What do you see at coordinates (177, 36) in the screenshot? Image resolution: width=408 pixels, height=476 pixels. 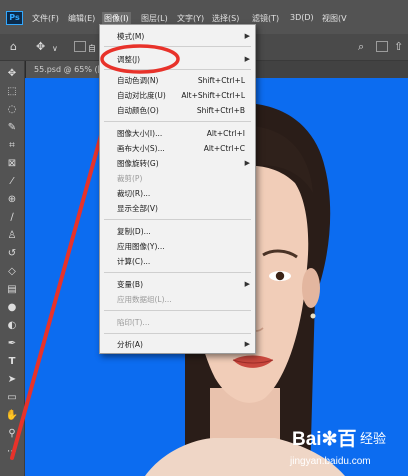 I see `menu-item-mode: 模式(M) ▶` at bounding box center [177, 36].